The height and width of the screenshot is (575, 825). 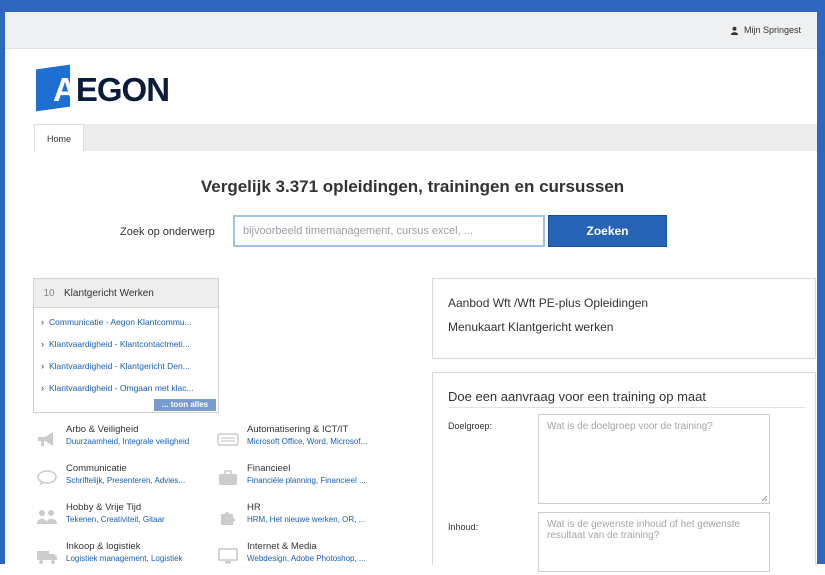 I want to click on puzzle-icon, so click(x=228, y=517).